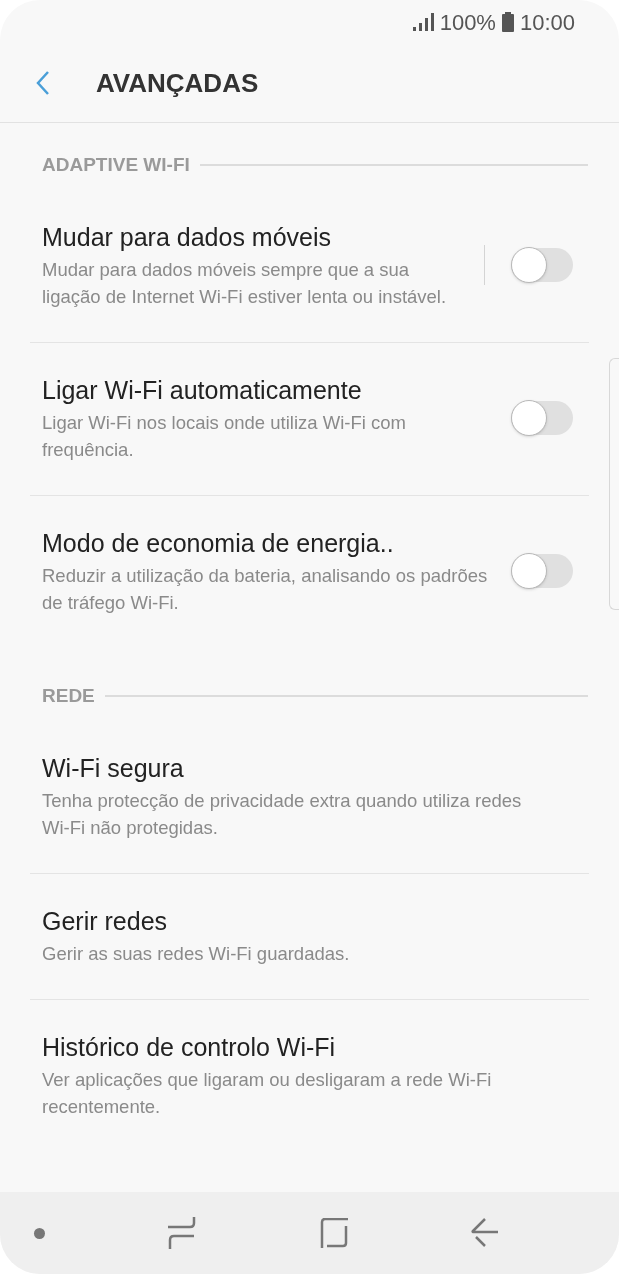 This screenshot has height=1274, width=619. I want to click on battery-percentage: 100%, so click(467, 22).